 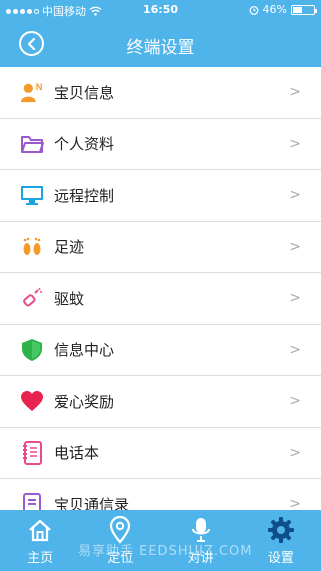 What do you see at coordinates (120, 530) in the screenshot?
I see `location-pin-icon` at bounding box center [120, 530].